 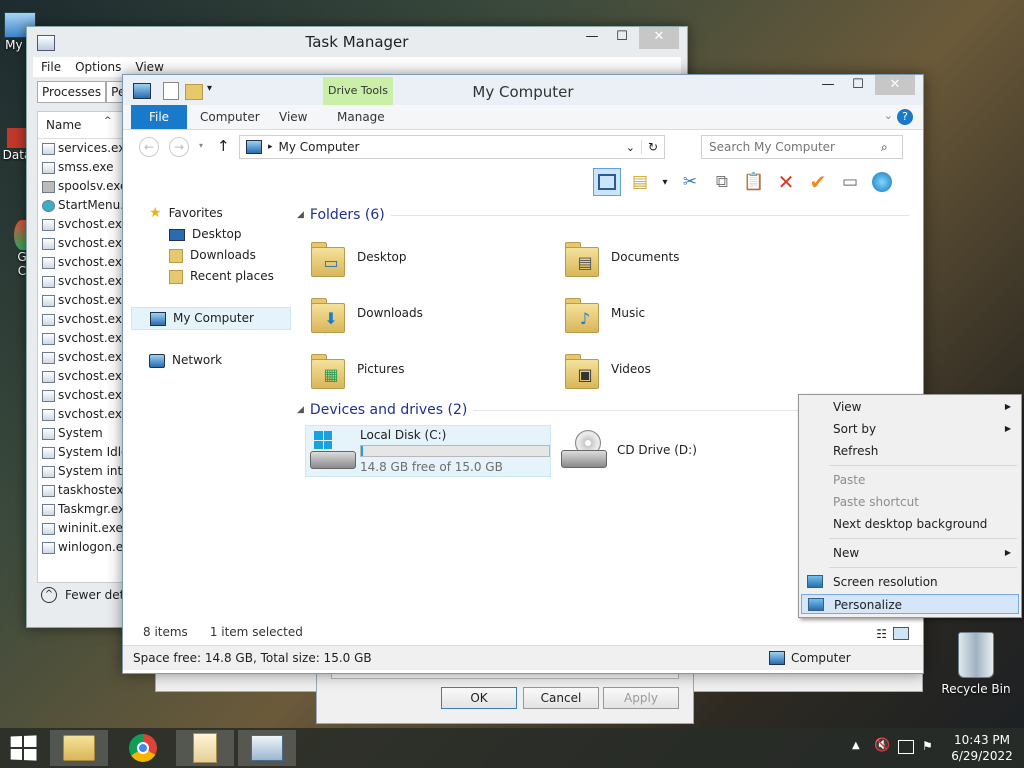 I want to click on nav-desktop: Desktop, so click(x=211, y=234).